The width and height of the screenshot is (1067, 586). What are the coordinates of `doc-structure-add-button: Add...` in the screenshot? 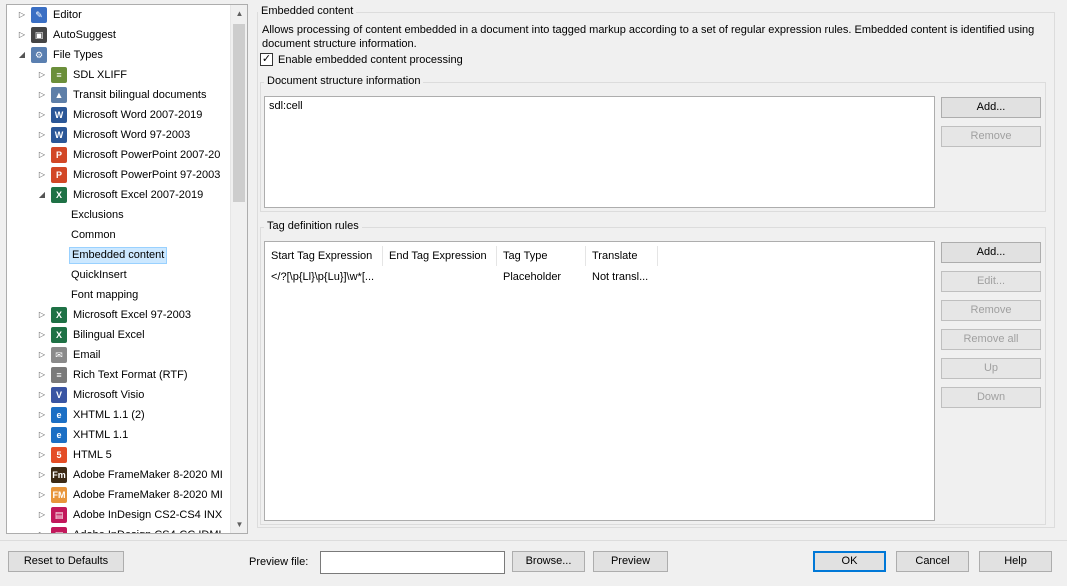 It's located at (991, 107).